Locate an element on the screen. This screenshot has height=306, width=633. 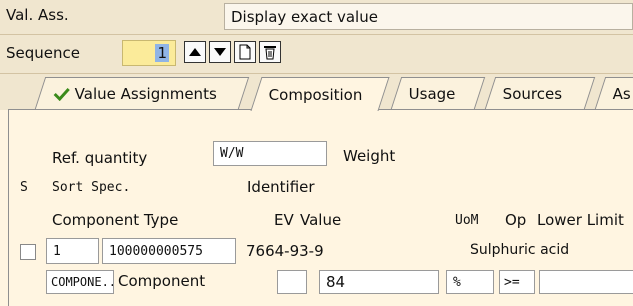
op-column-header: Op is located at coordinates (516, 220).